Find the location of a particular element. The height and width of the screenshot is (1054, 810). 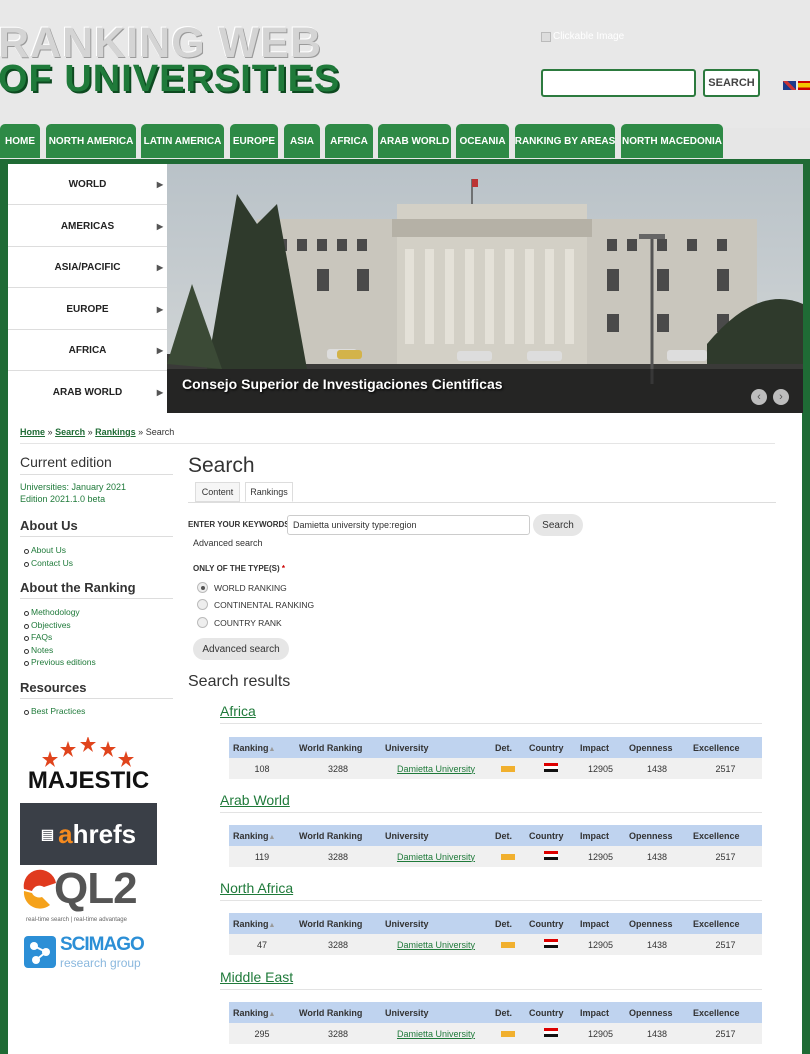

logo-line2: OF UNIVERSITIES is located at coordinates (170, 79).